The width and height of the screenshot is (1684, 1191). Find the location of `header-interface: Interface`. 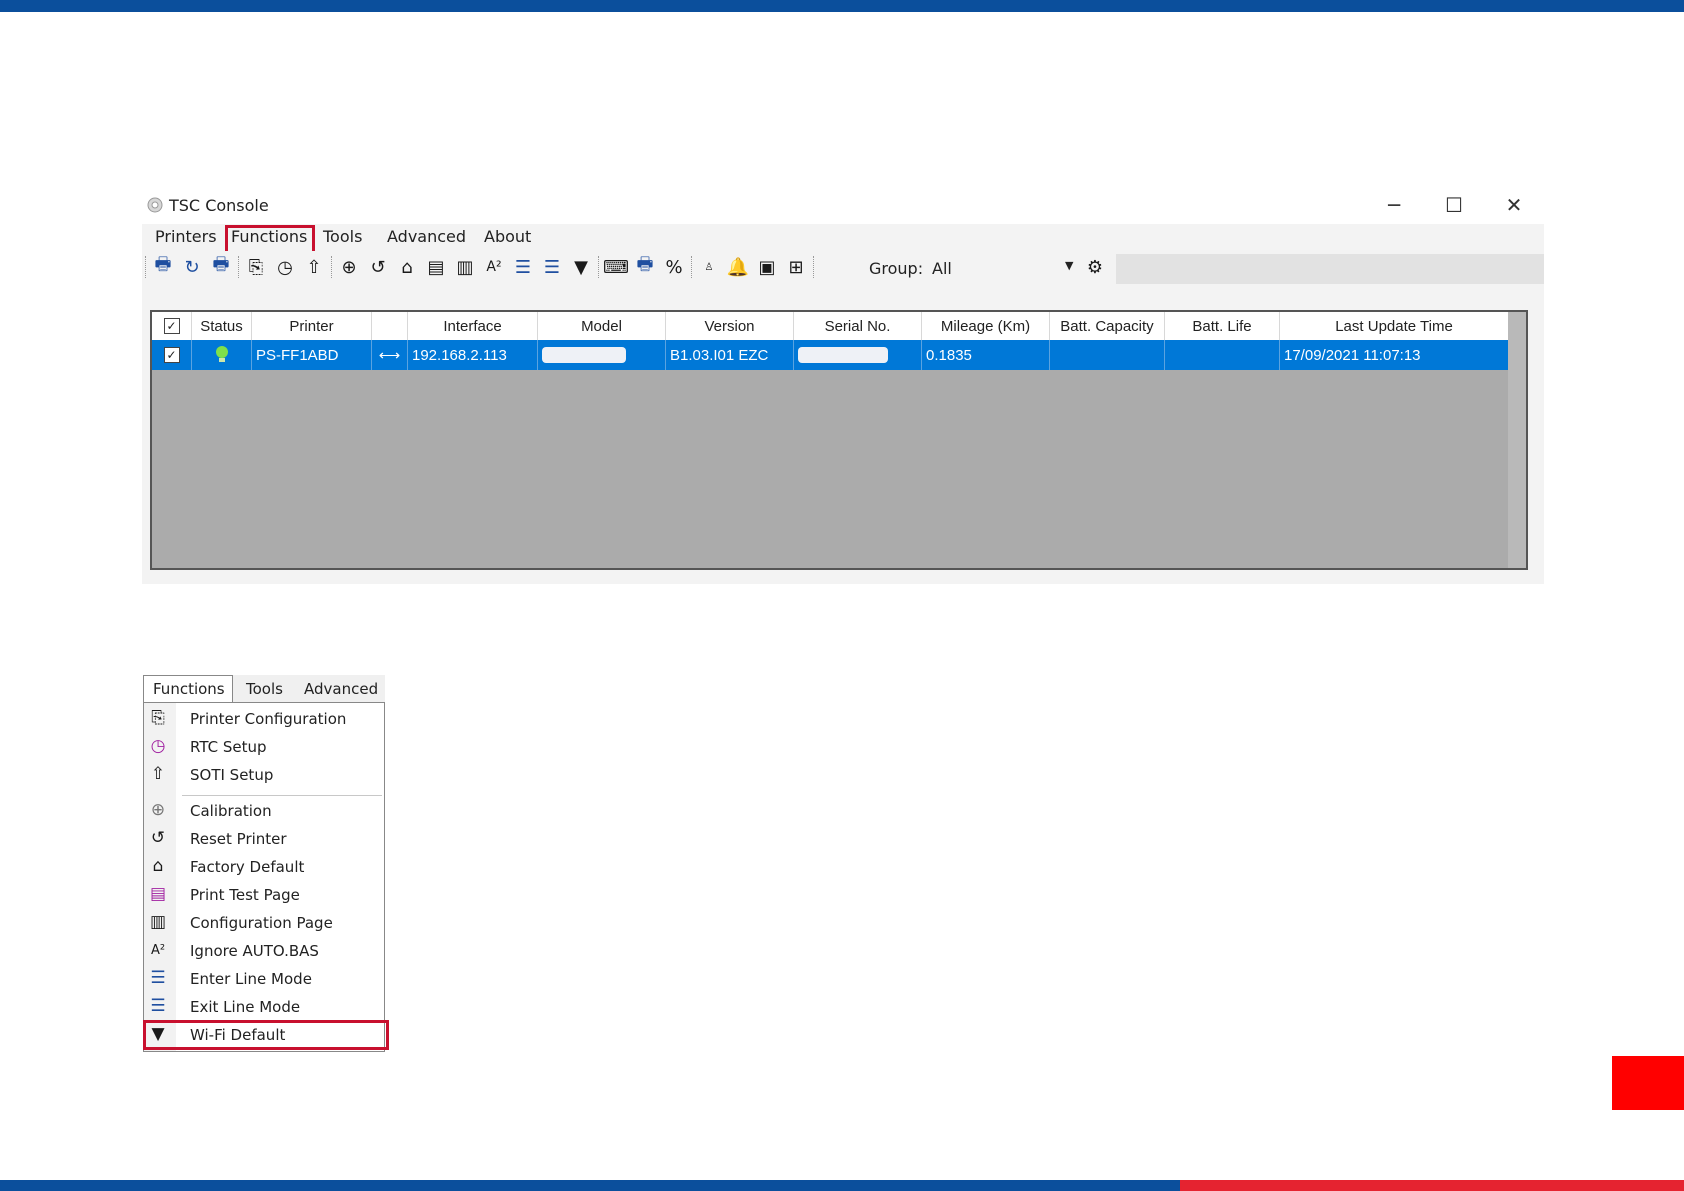

header-interface: Interface is located at coordinates (473, 326).